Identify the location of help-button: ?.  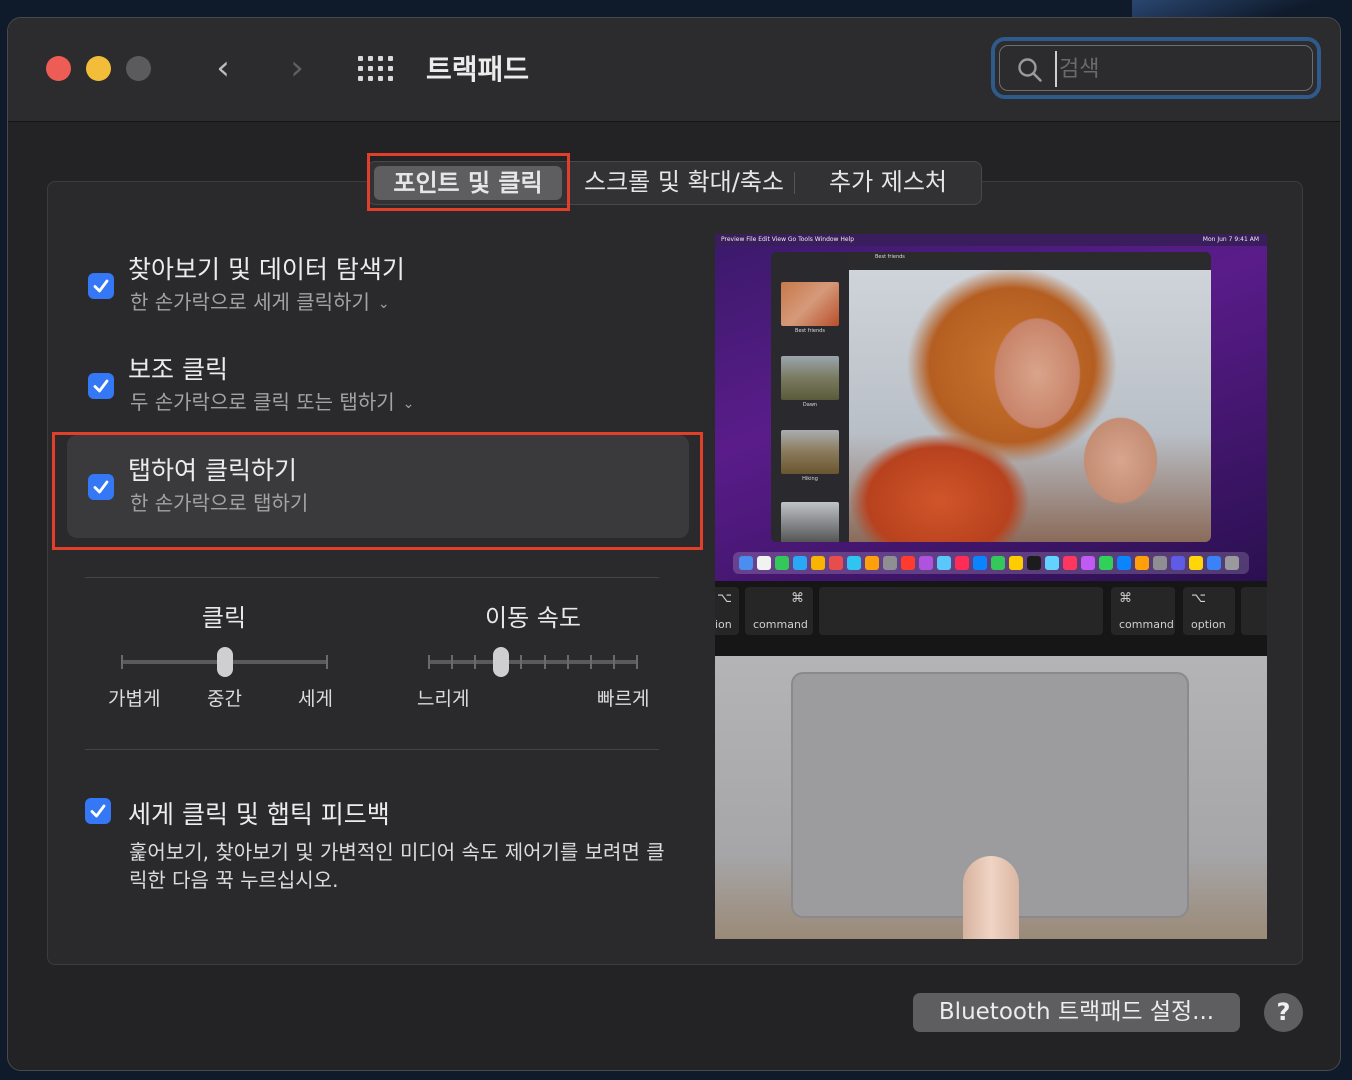
(1283, 1012).